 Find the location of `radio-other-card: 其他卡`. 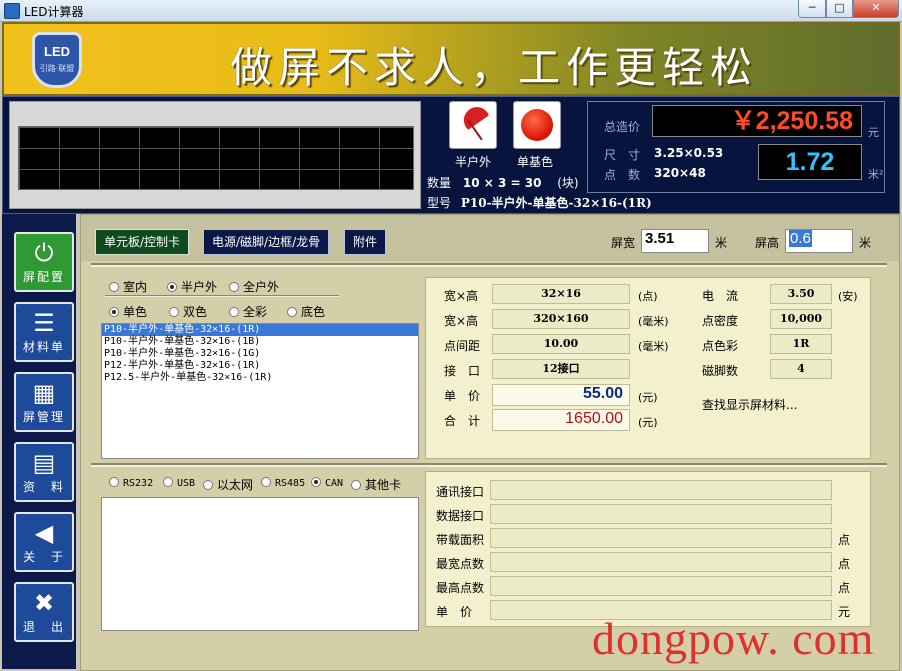

radio-other-card: 其他卡 is located at coordinates (376, 484).